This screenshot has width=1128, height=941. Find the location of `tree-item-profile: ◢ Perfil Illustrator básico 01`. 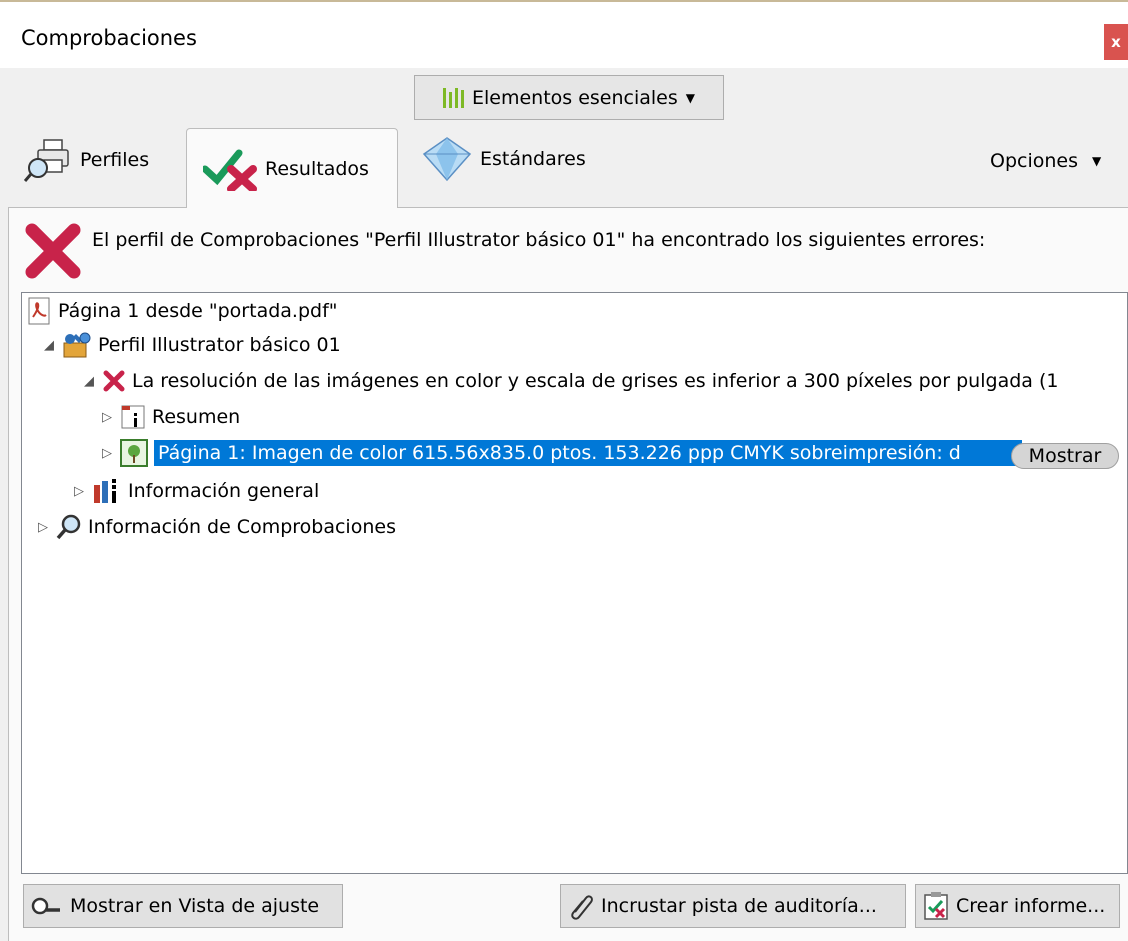

tree-item-profile: ◢ Perfil Illustrator básico 01 is located at coordinates (191, 345).